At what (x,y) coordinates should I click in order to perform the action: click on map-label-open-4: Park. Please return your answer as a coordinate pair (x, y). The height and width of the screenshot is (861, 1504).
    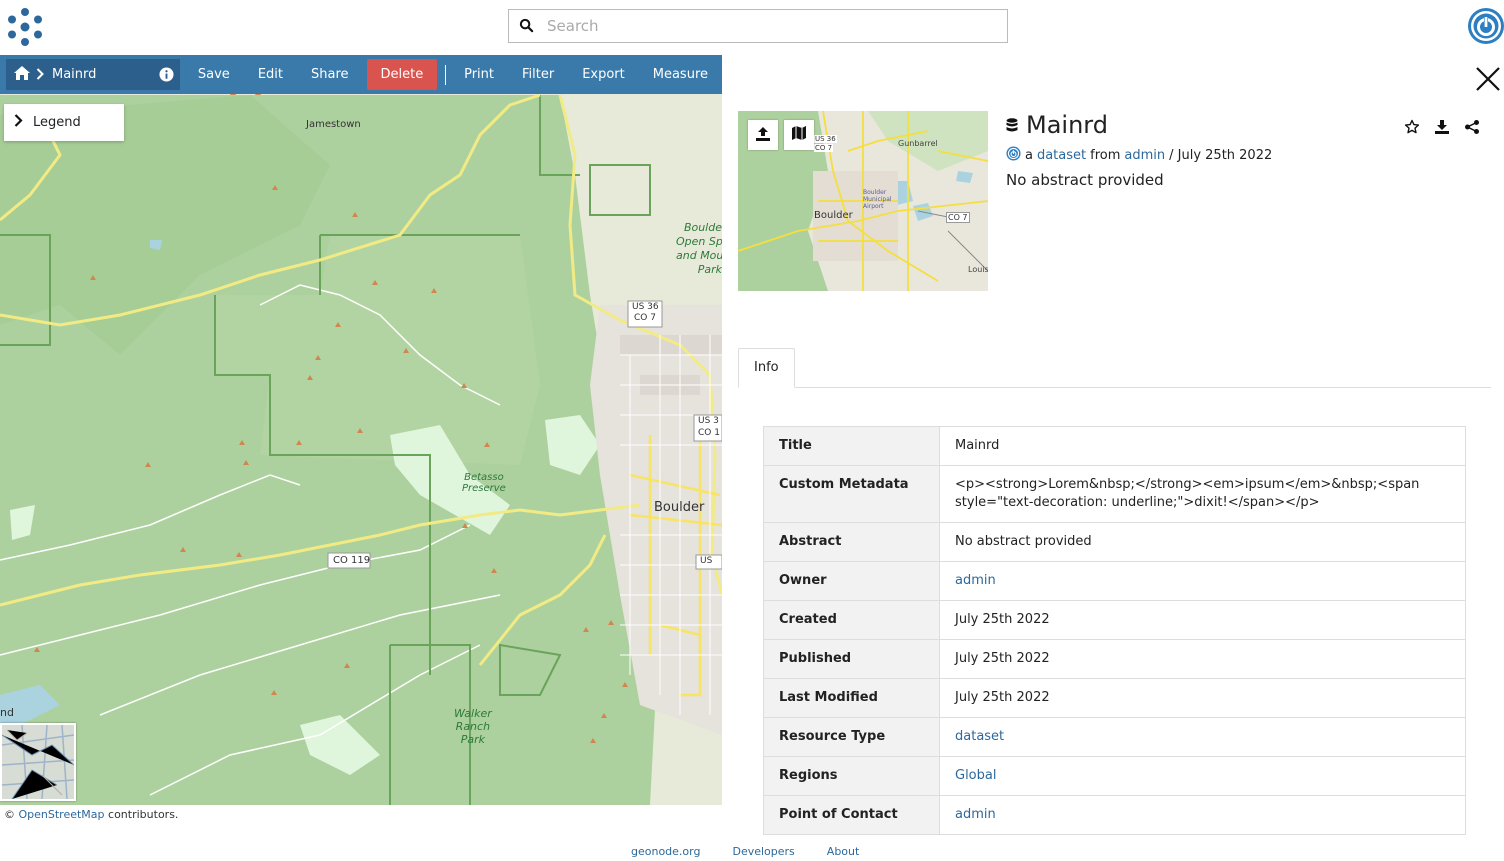
    Looking at the image, I should click on (709, 269).